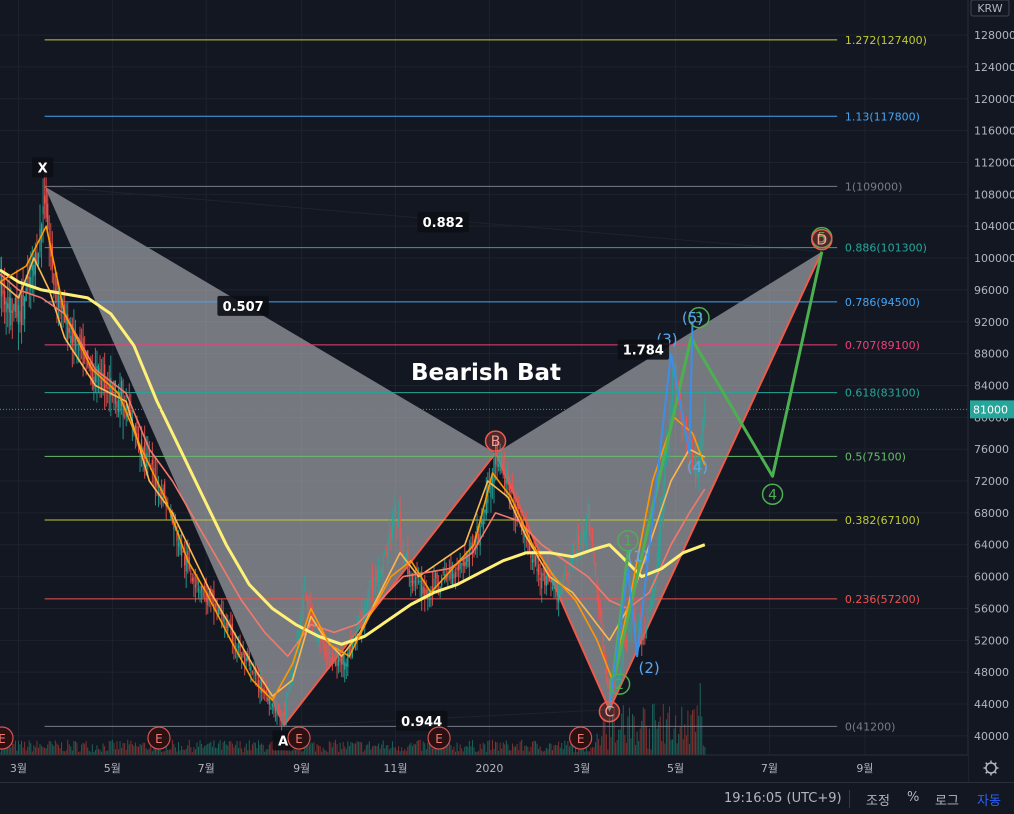 The width and height of the screenshot is (1014, 814). What do you see at coordinates (878, 799) in the screenshot?
I see `adjust-button: 조정` at bounding box center [878, 799].